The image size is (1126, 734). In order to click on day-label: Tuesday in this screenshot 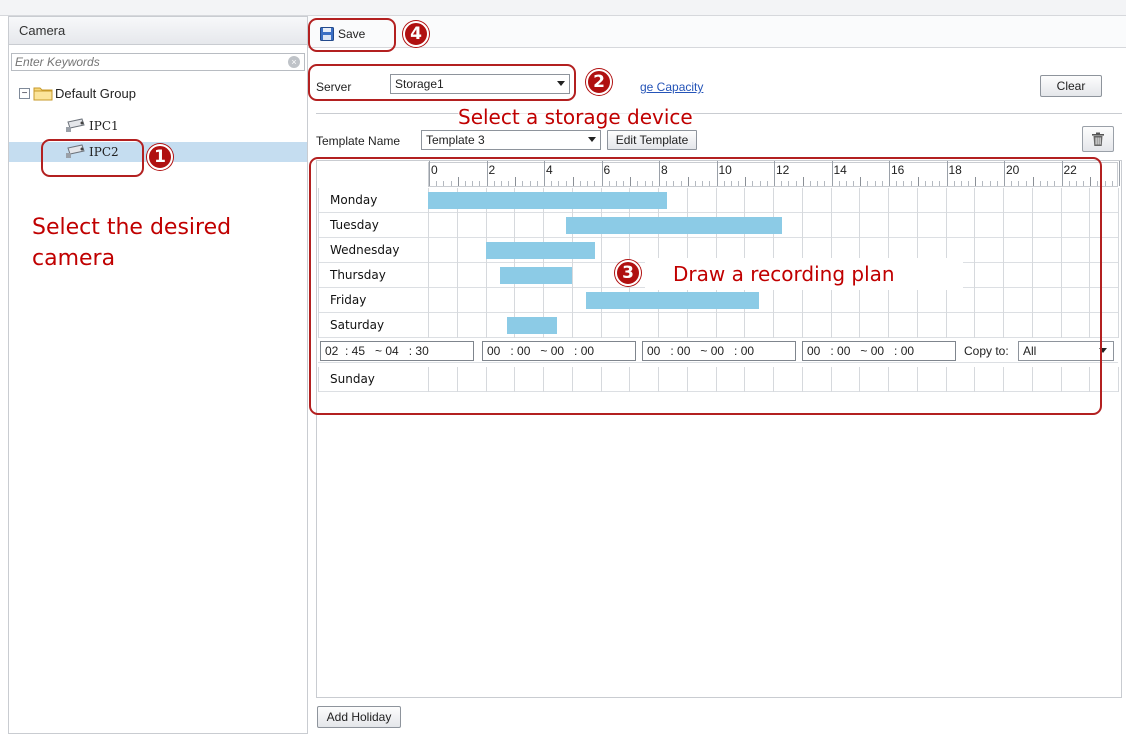, I will do `click(354, 225)`.